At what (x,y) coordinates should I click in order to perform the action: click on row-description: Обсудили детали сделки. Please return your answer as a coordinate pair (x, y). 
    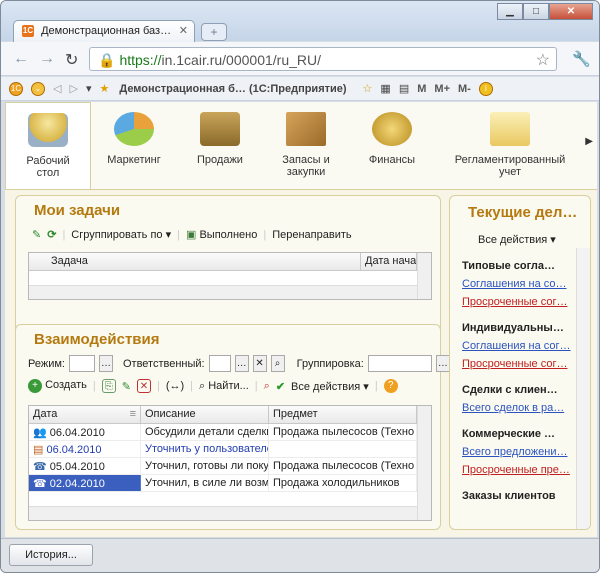
    Looking at the image, I should click on (205, 432).